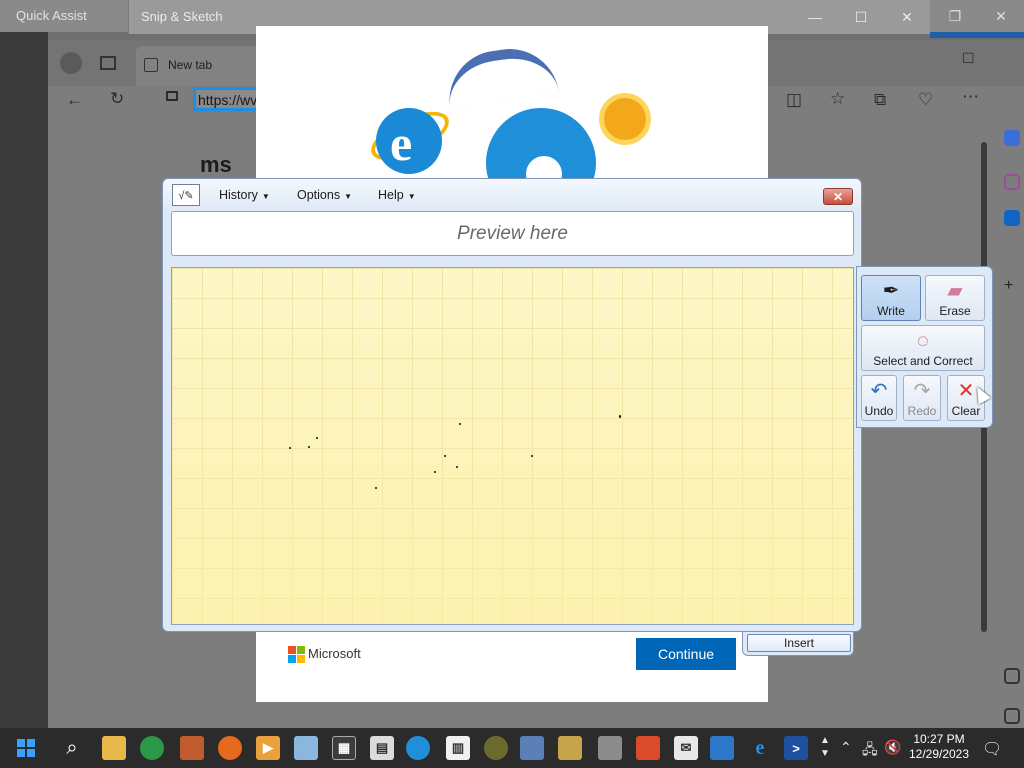 This screenshot has width=1024, height=768. Describe the element at coordinates (74, 100) in the screenshot. I see `back-icon: ←` at that location.